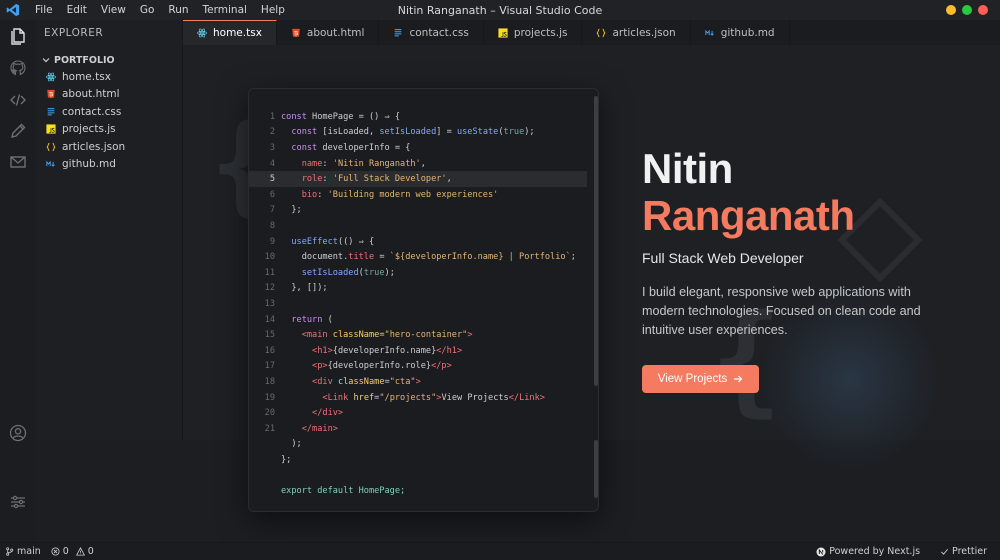  I want to click on code-text: <div className="cta">, so click(366, 381).